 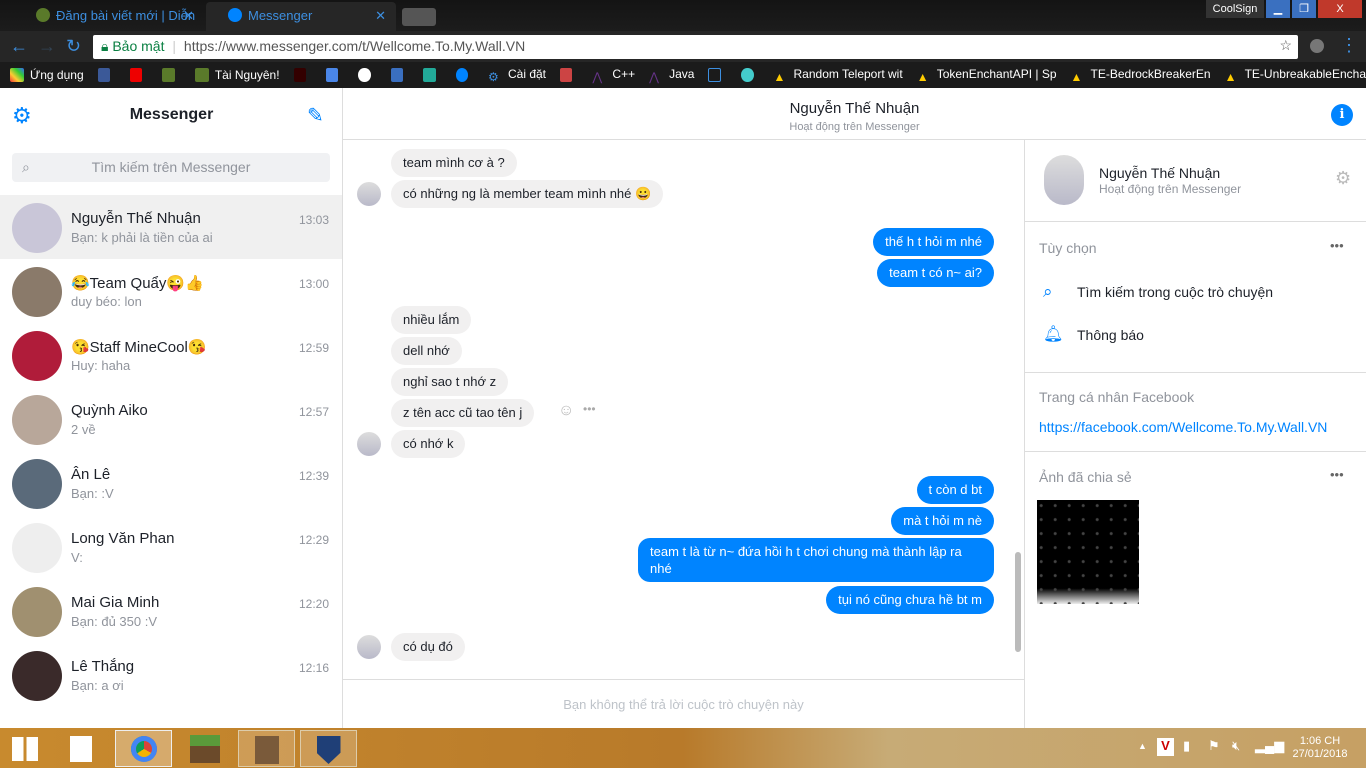 I want to click on conversation-item: Long Văn Phan V: 12:29, so click(x=171, y=547).